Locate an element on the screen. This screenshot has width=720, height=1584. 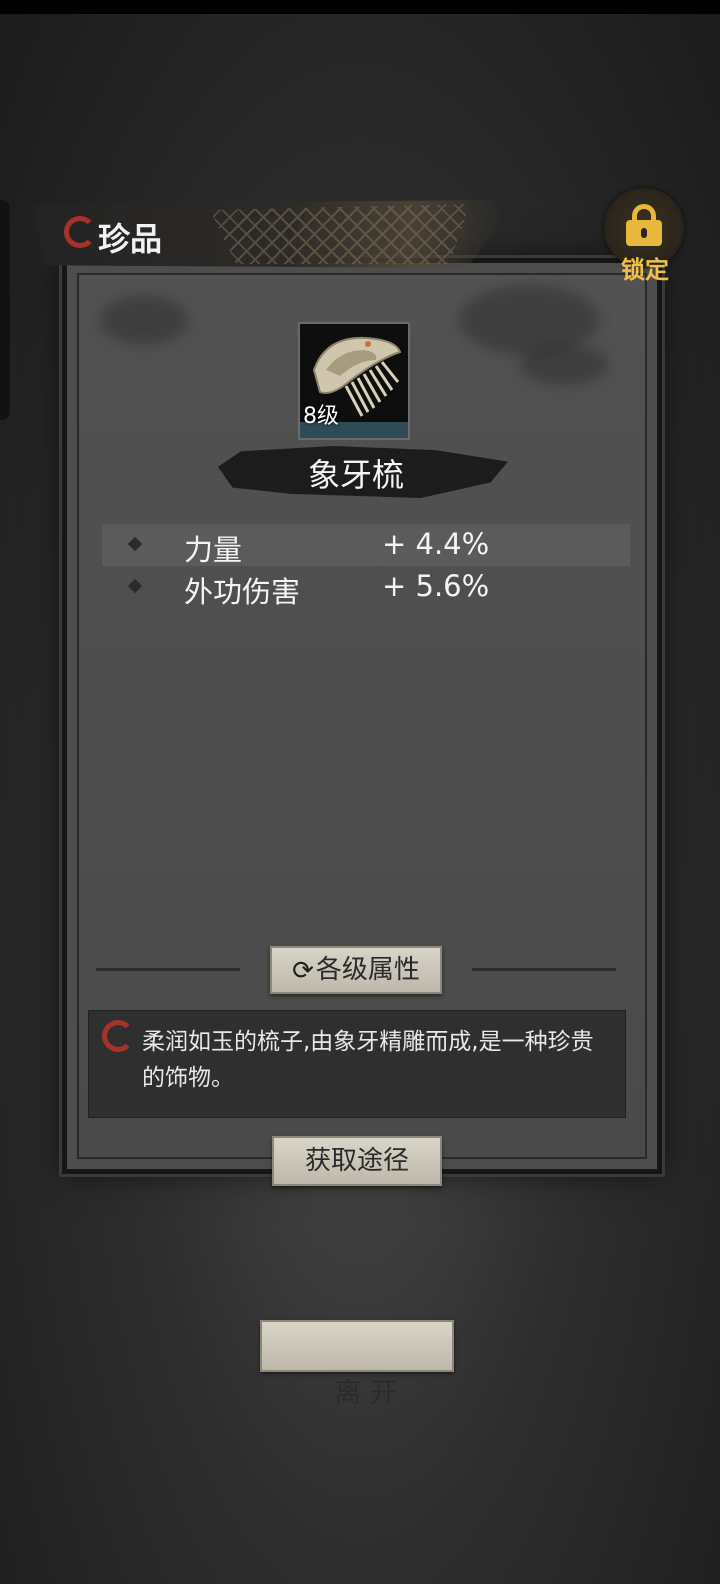
obtain-method-button: 获取途径 is located at coordinates (357, 1161).